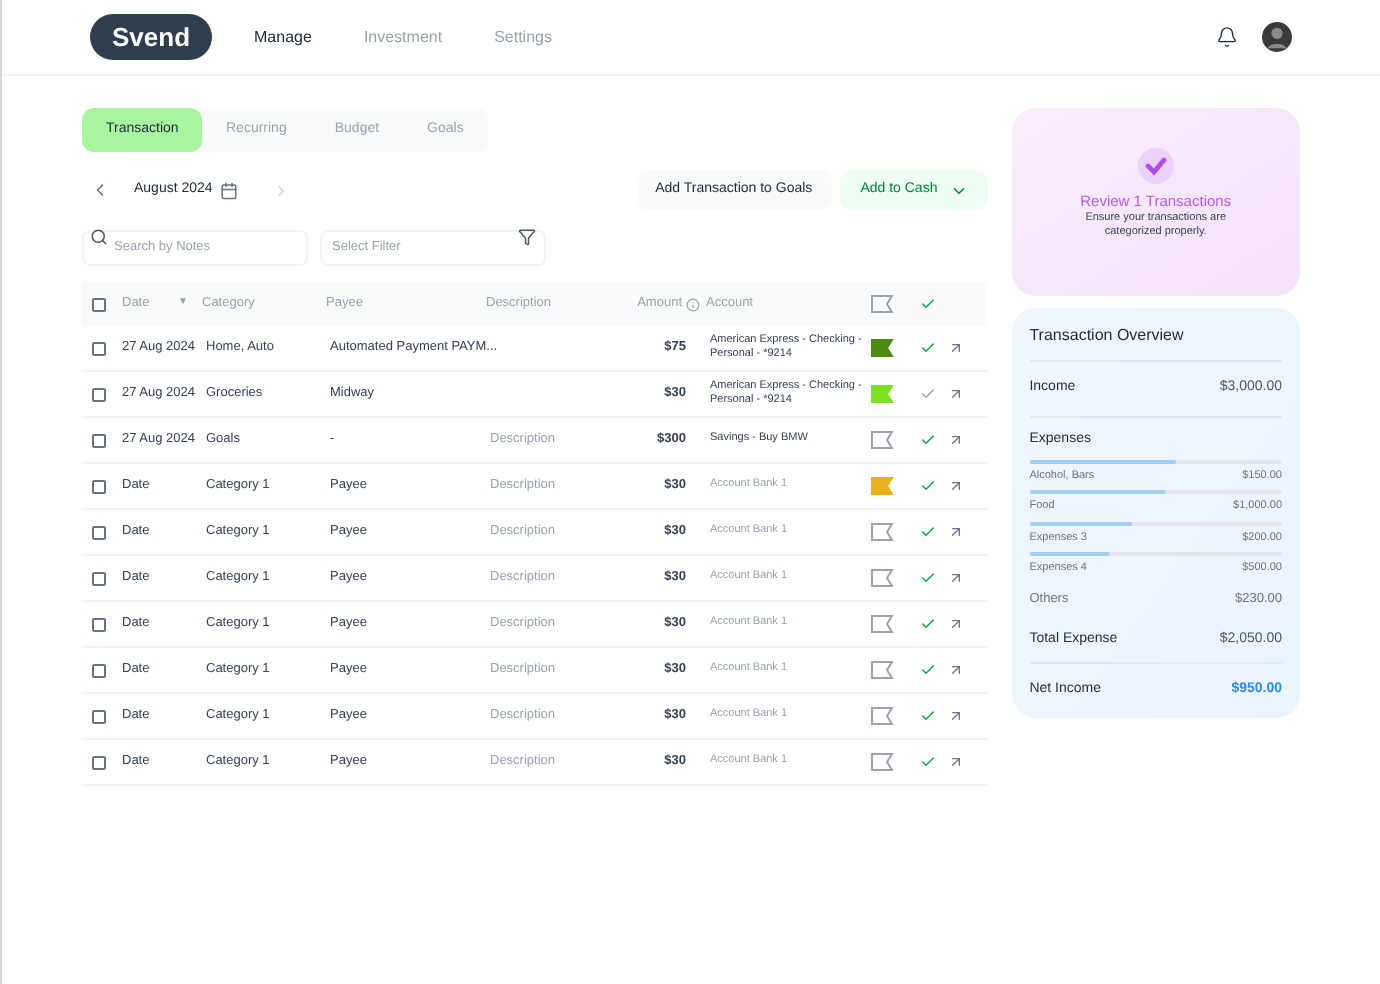  I want to click on avatar, so click(1277, 37).